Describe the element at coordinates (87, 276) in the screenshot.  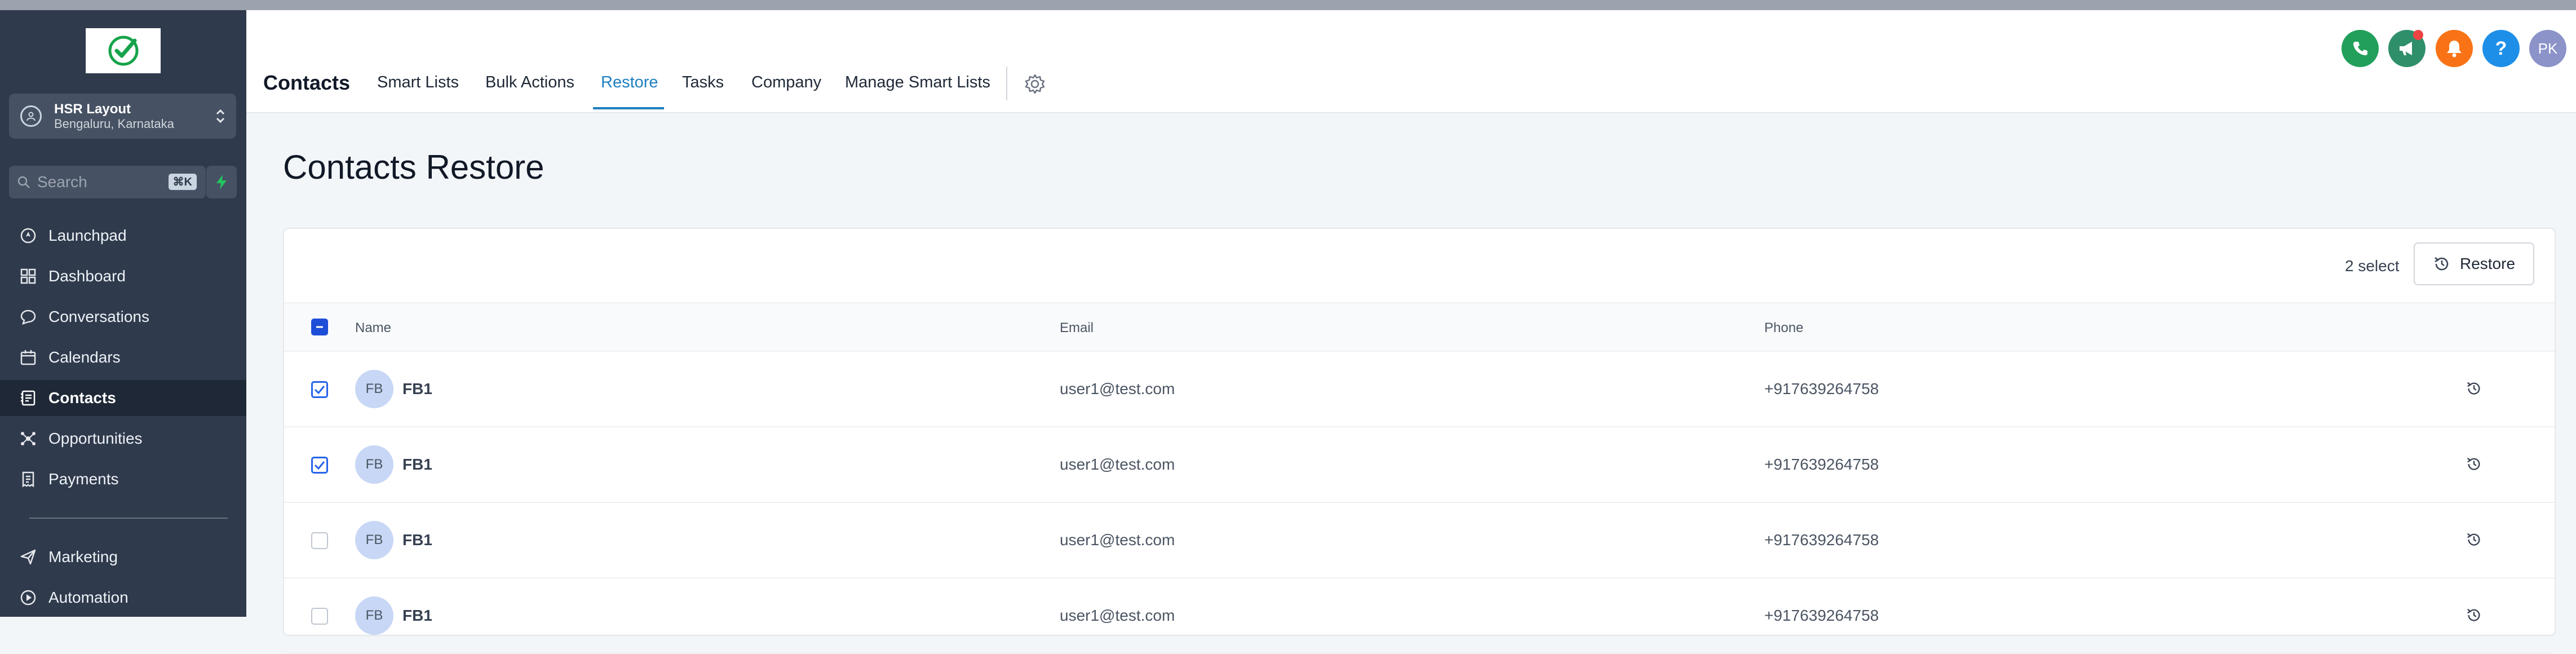
I see `sidebar-item-label: Dashboard` at that location.